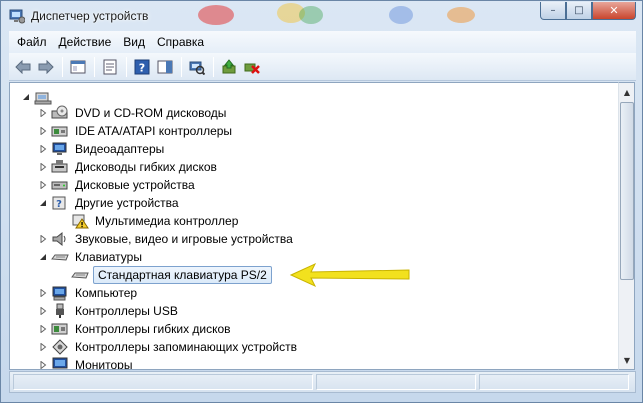 The height and width of the screenshot is (403, 643). I want to click on tree-node-other-devices: ? Другие устройства, so click(109, 203).